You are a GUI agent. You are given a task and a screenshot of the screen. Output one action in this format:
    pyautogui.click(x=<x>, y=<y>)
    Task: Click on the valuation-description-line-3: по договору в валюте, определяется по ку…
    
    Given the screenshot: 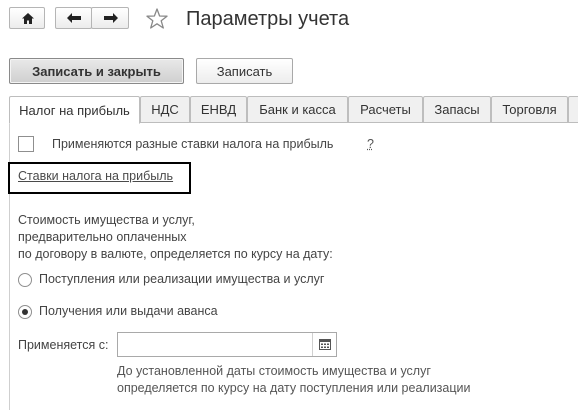 What is the action you would take?
    pyautogui.click(x=175, y=254)
    